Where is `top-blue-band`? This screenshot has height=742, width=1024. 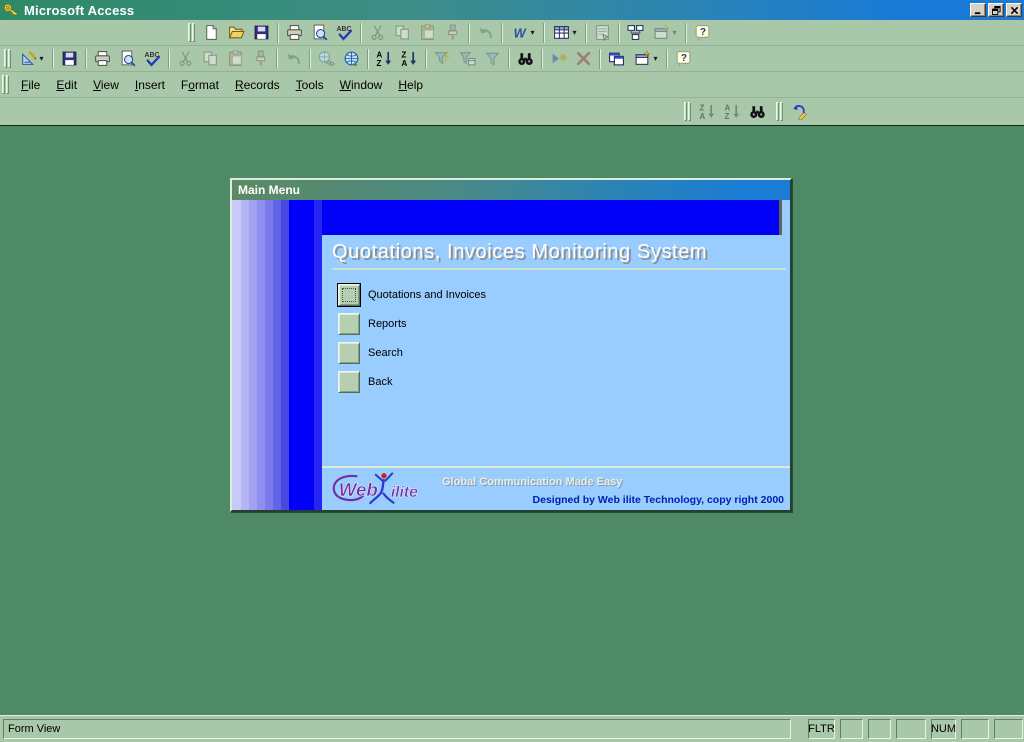 top-blue-band is located at coordinates (552, 217).